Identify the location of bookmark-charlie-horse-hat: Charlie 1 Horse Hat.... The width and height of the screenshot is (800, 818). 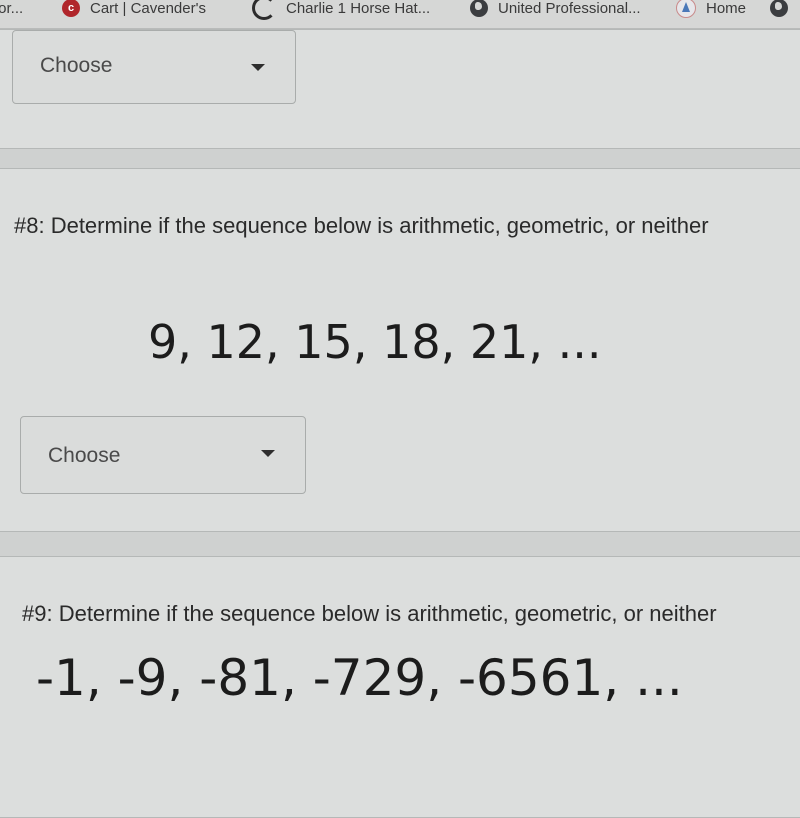
(341, 11).